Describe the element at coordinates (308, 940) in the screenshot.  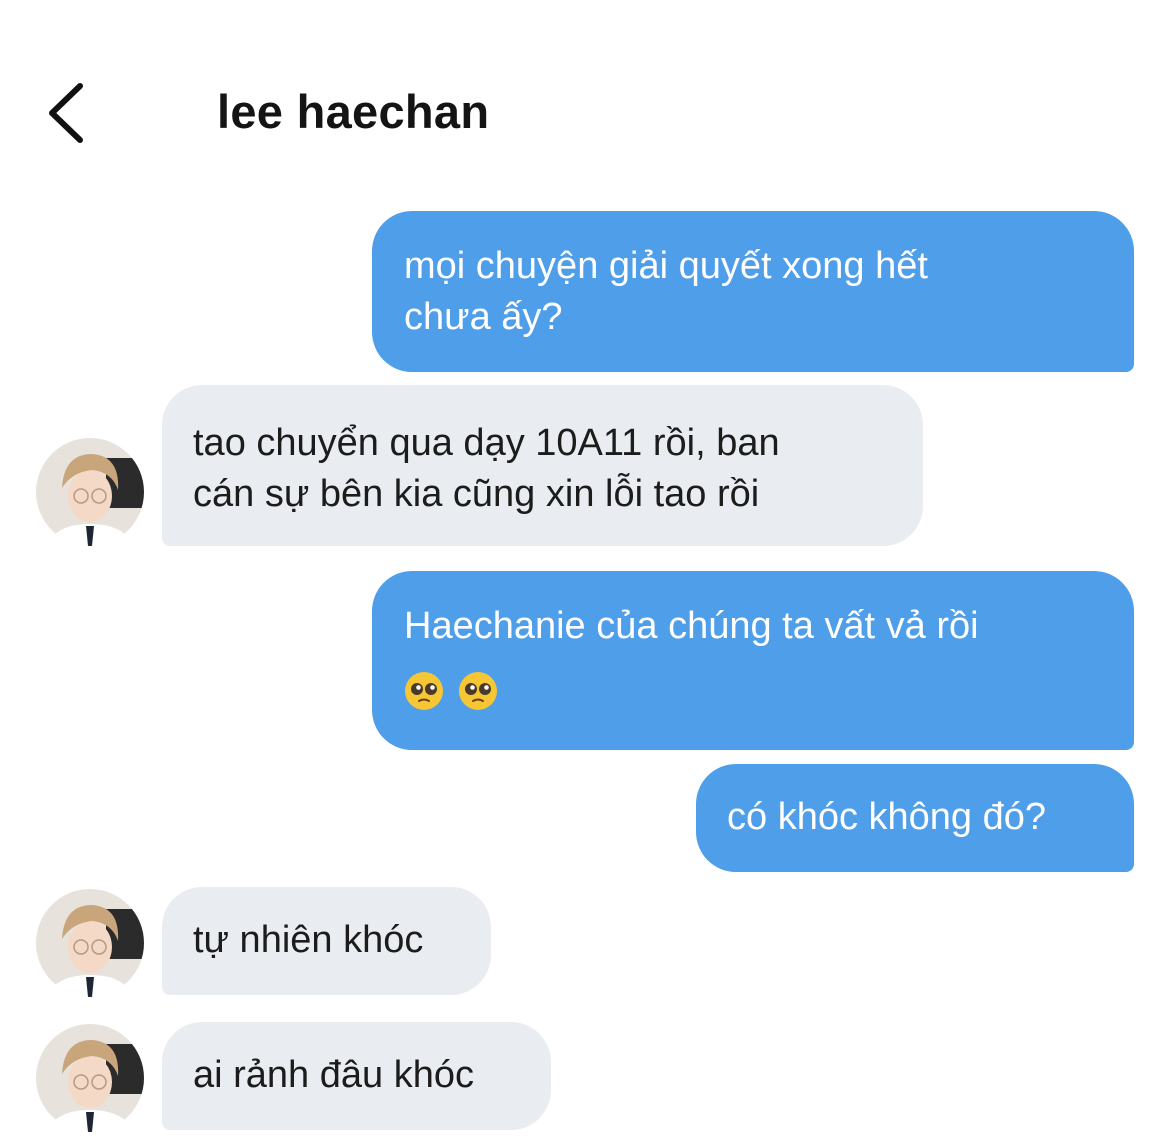
I see `message-text: tự nhiên khóc` at that location.